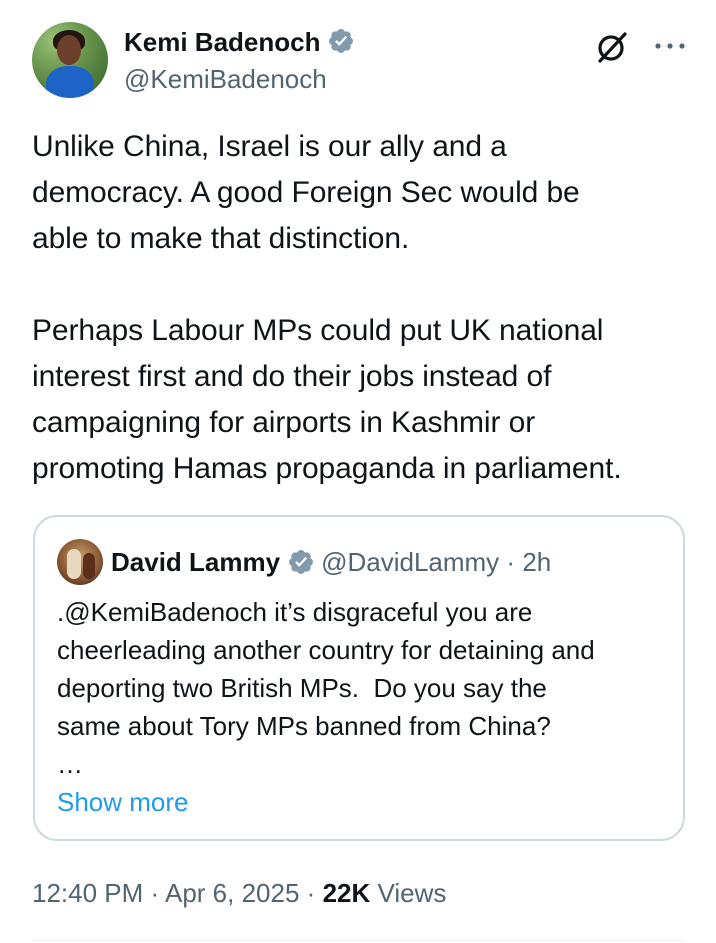  Describe the element at coordinates (232, 893) in the screenshot. I see `tweet-date: Apr 6, 2025` at that location.